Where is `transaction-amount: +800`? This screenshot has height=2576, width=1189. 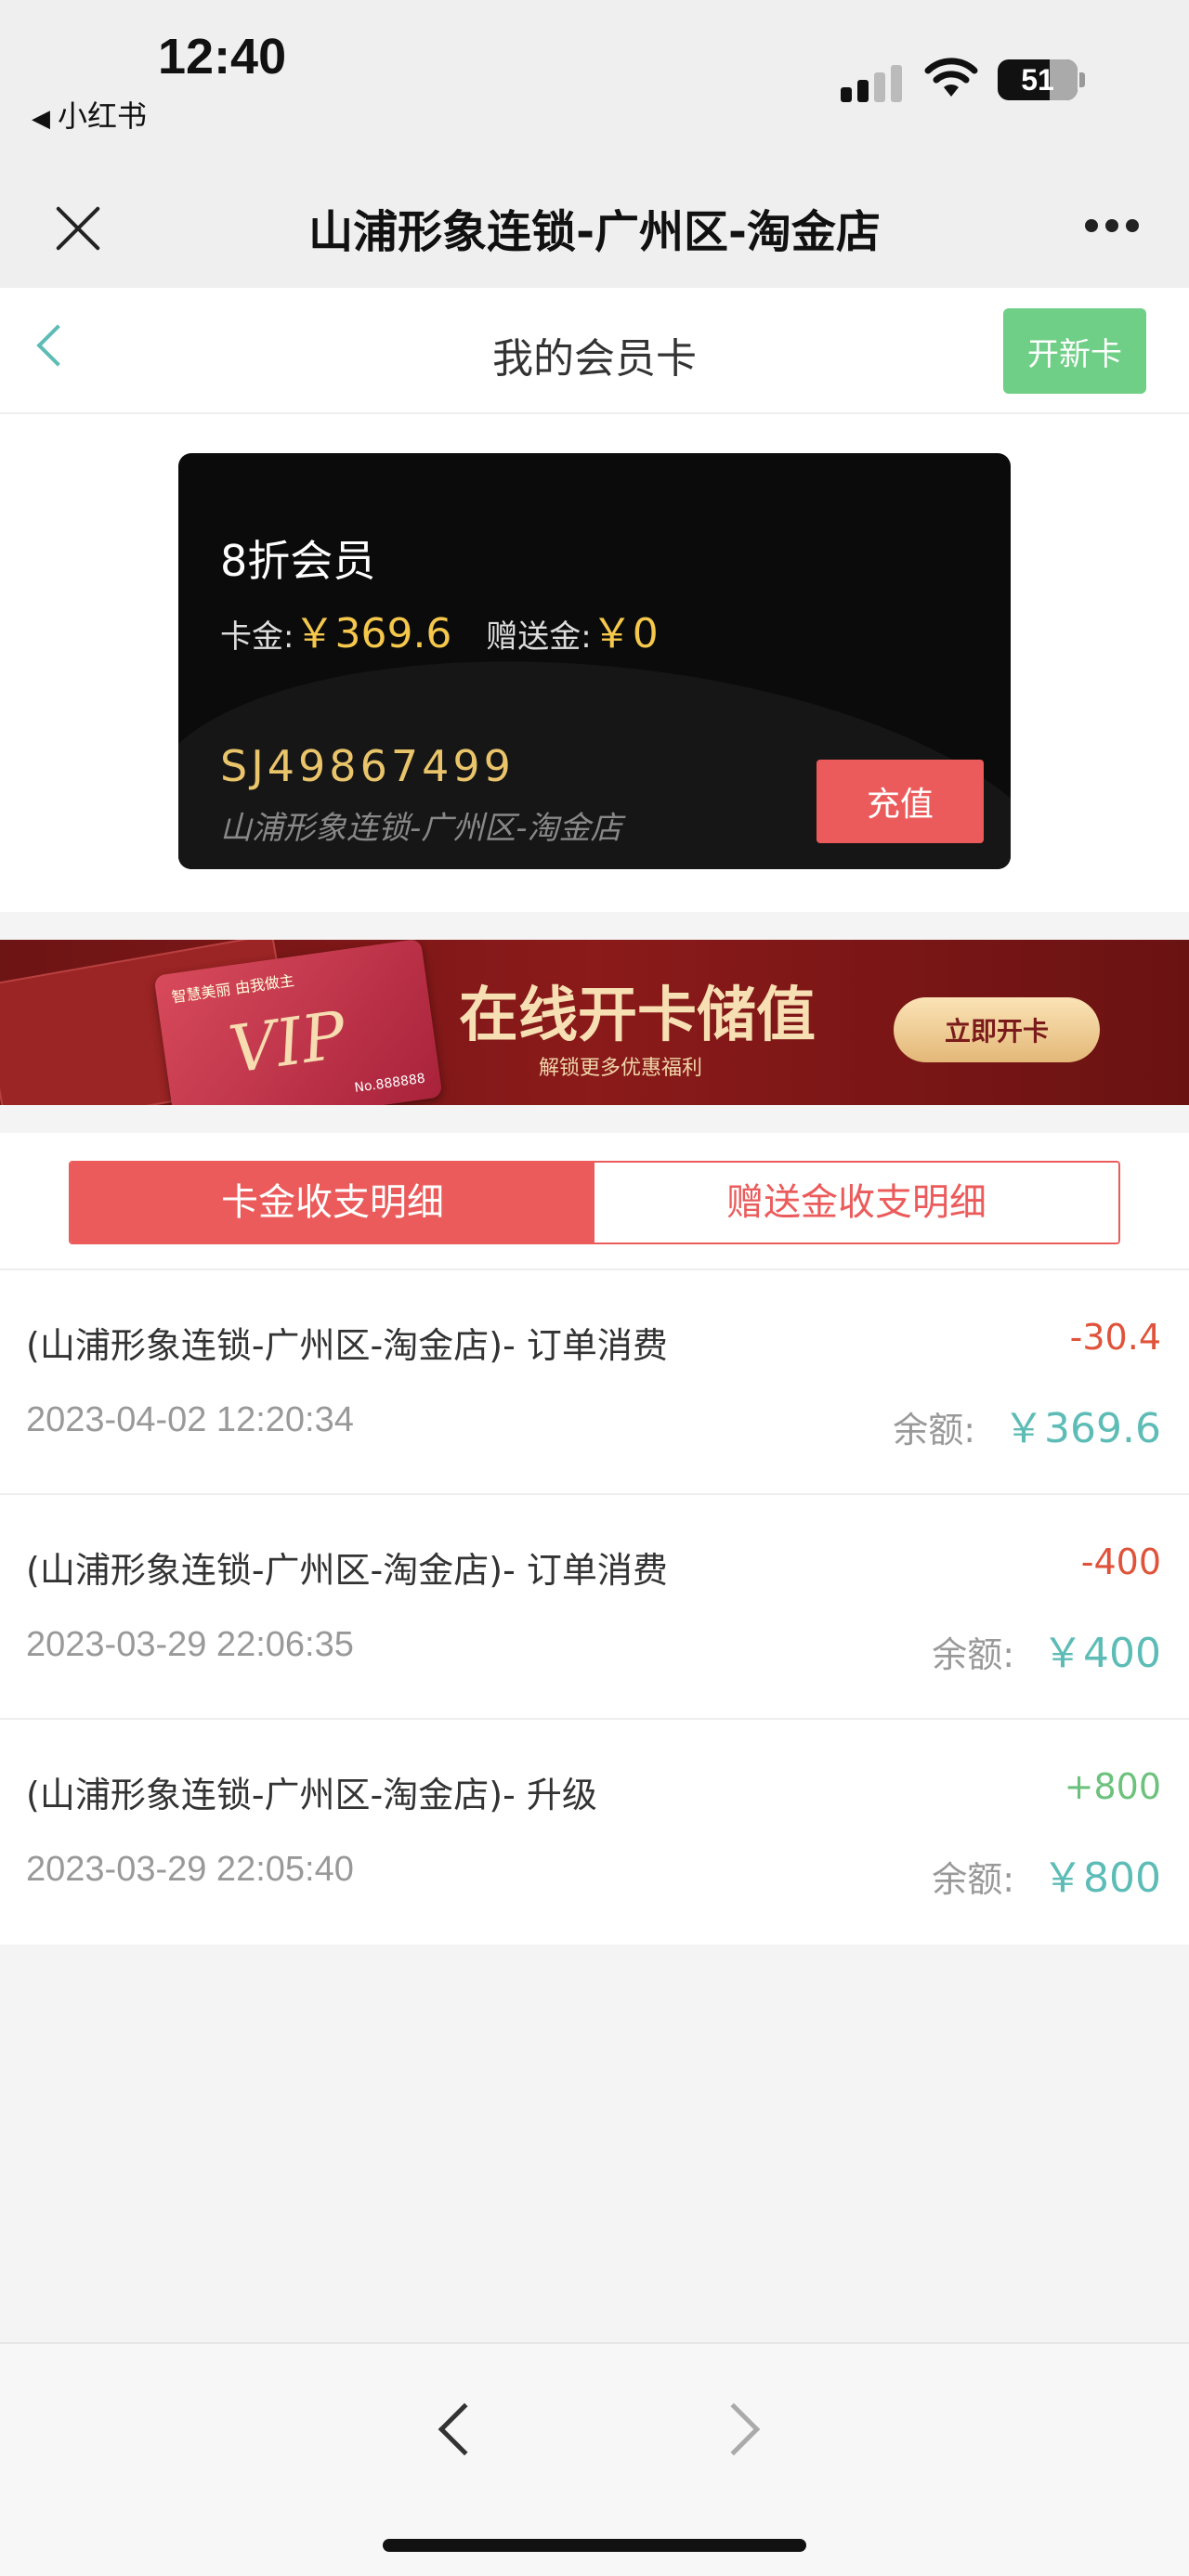 transaction-amount: +800 is located at coordinates (1113, 1787).